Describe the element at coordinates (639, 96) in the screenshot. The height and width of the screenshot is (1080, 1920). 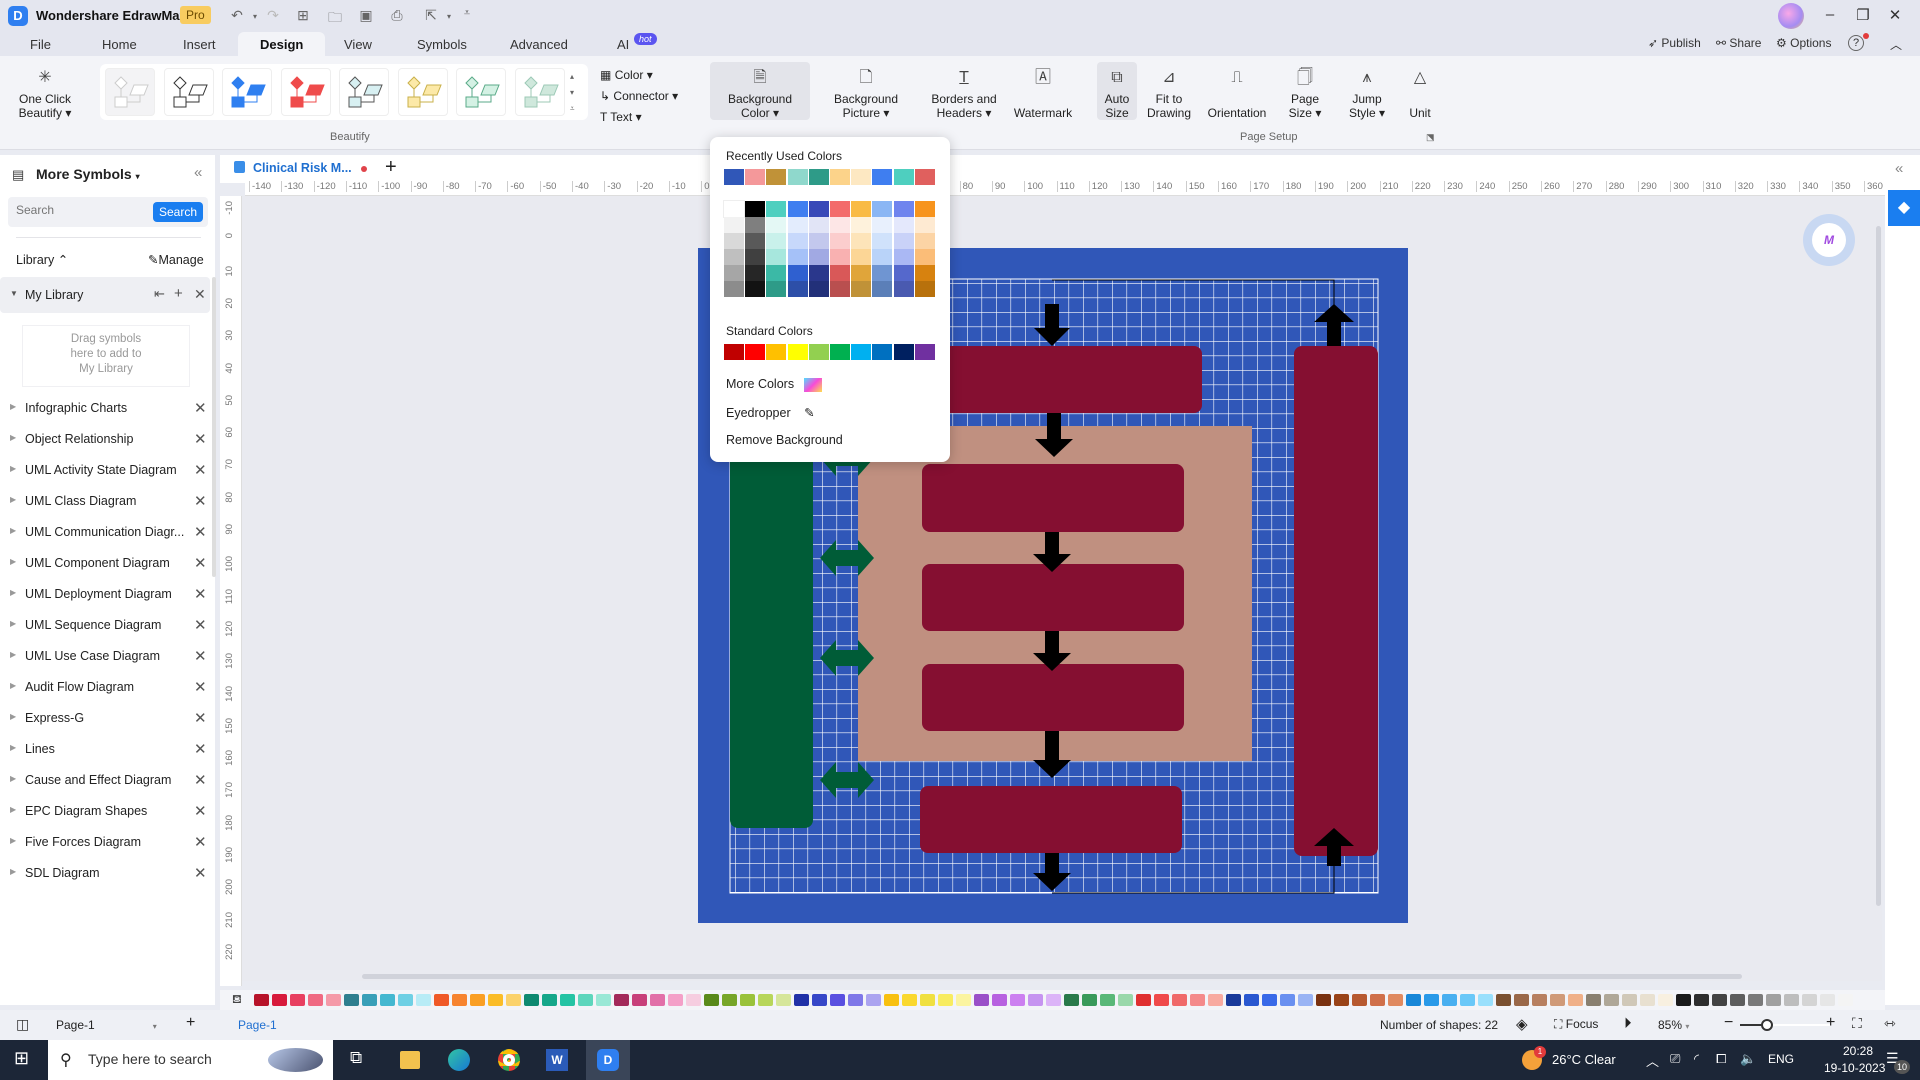
I see `connector-button: ↳ Connector ▾` at that location.